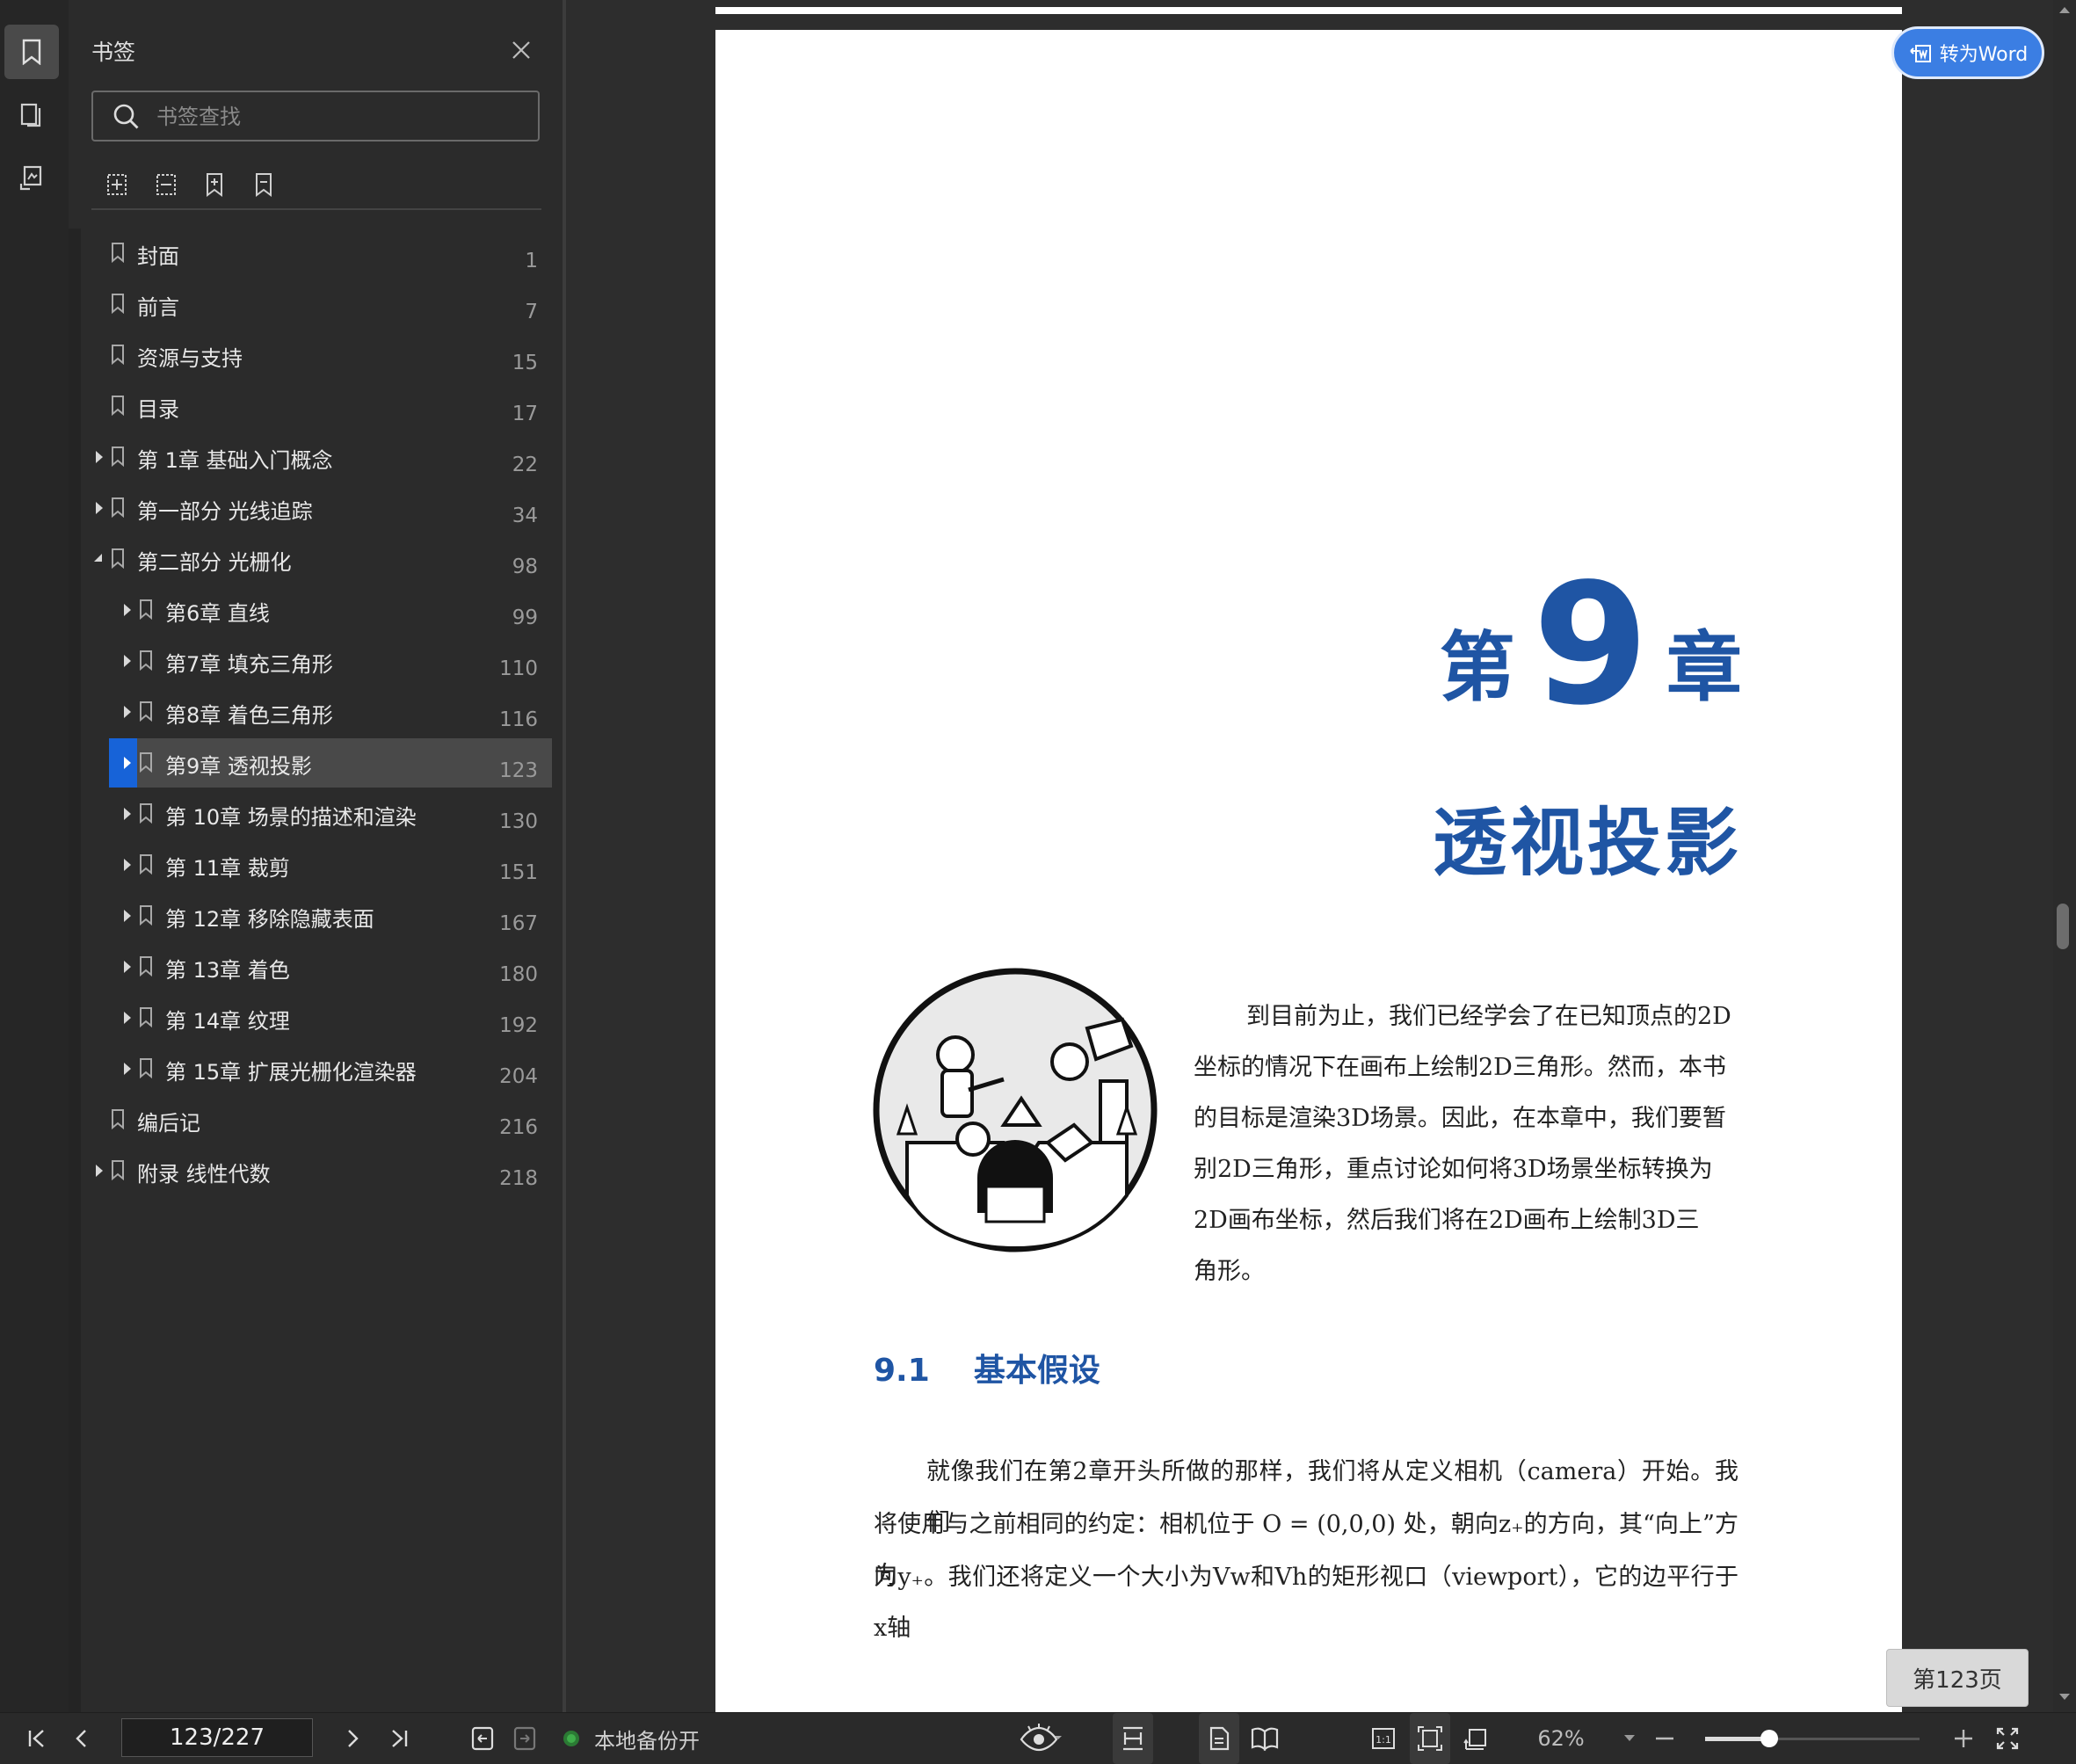  I want to click on continuous-scroll-button, so click(1133, 1738).